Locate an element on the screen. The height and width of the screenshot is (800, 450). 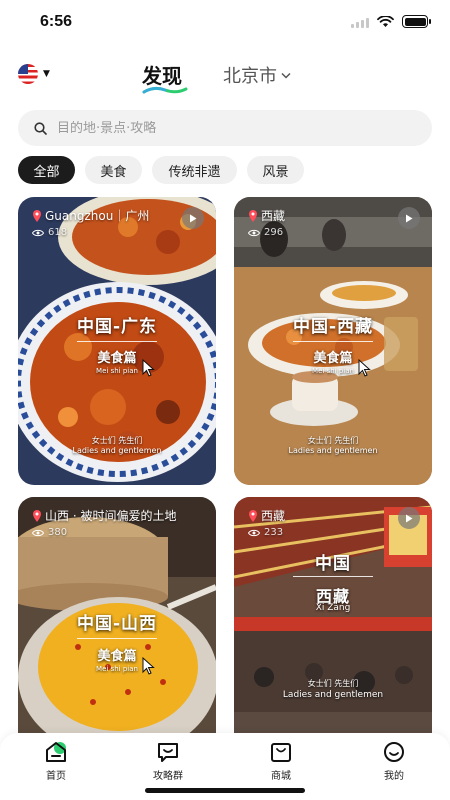
category-chips: 全部 美食 传统非遗 风景 is located at coordinates (161, 170).